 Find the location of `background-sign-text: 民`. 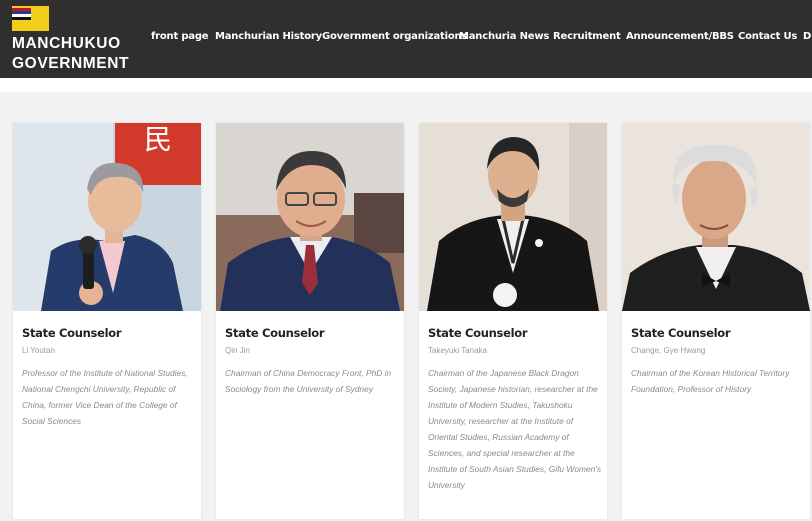

background-sign-text: 民 is located at coordinates (158, 139).